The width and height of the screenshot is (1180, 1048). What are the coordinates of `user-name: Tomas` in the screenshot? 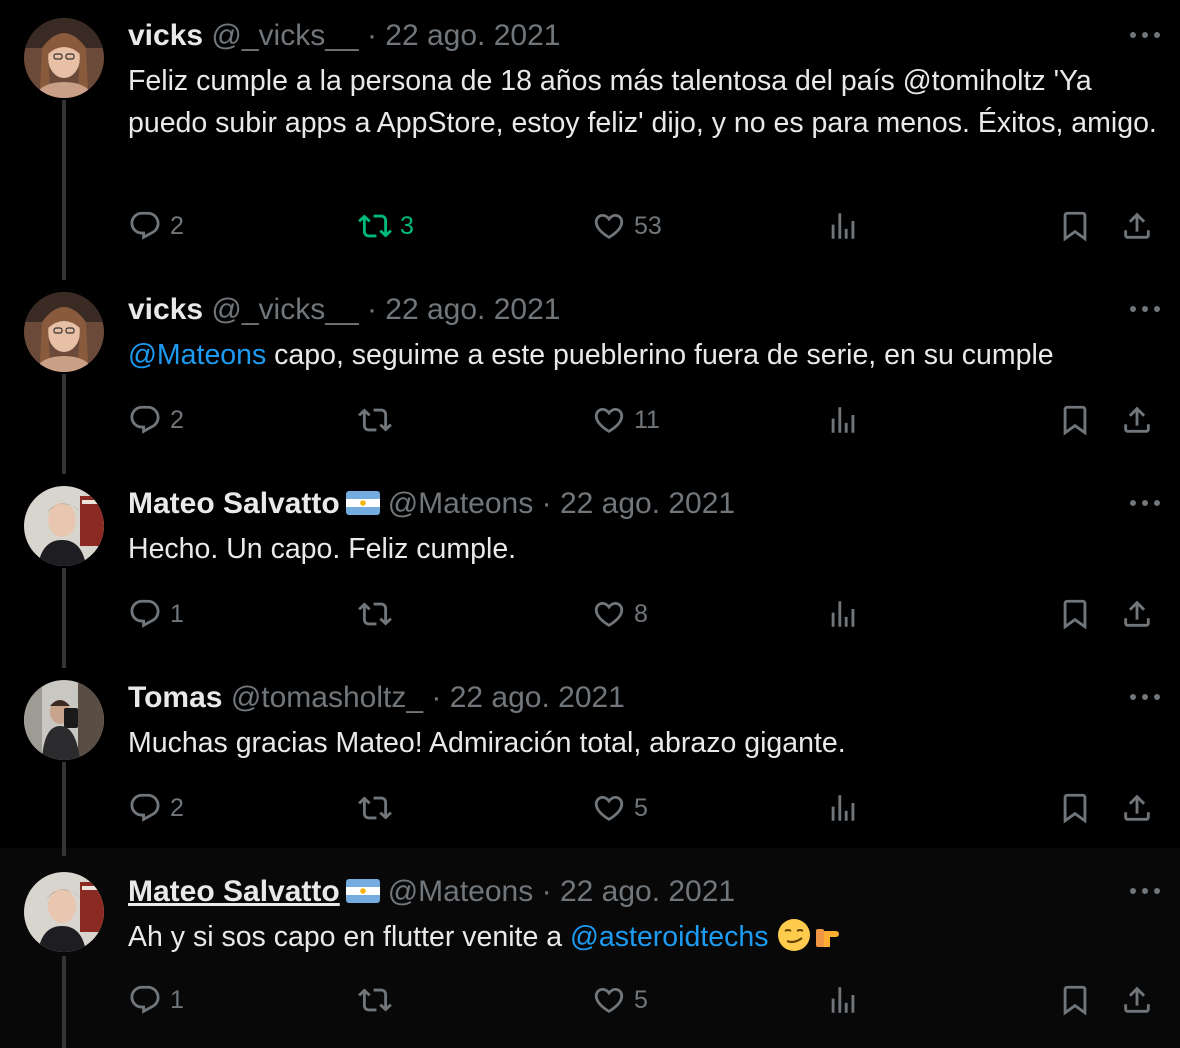 It's located at (175, 697).